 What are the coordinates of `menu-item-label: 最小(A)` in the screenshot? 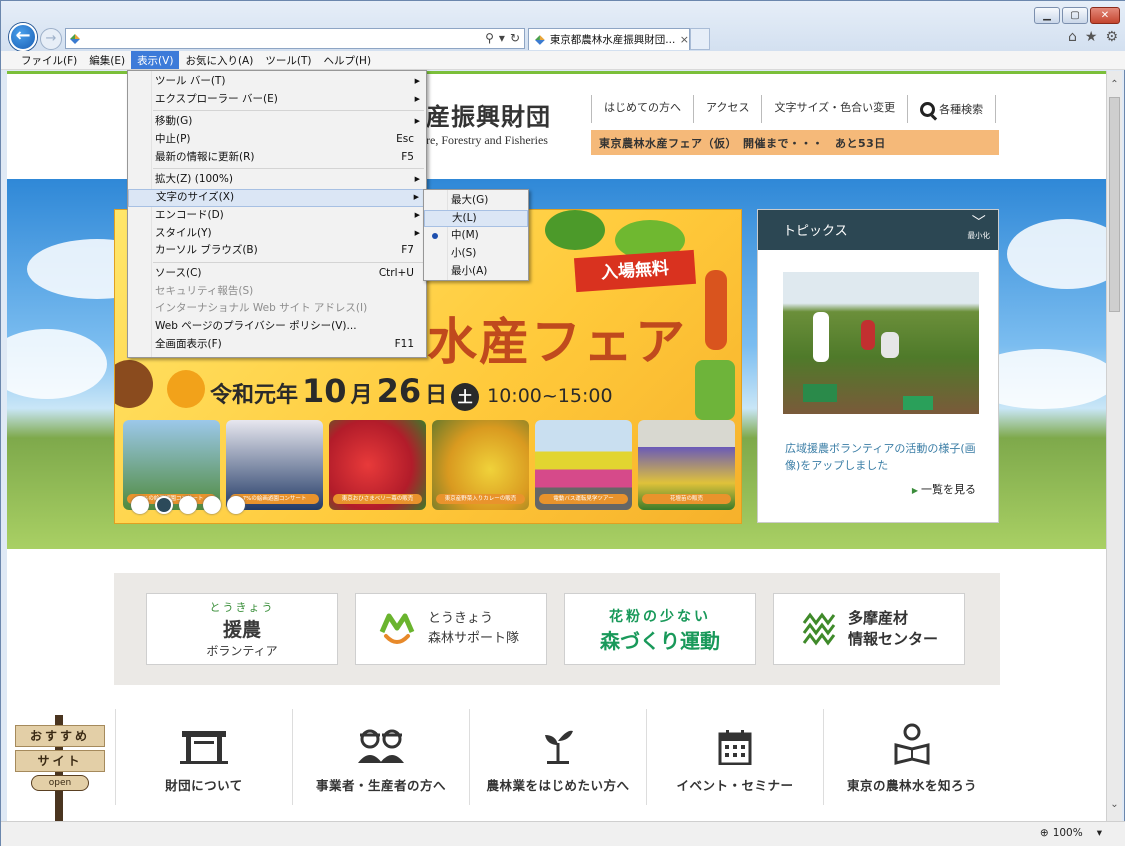 It's located at (469, 270).